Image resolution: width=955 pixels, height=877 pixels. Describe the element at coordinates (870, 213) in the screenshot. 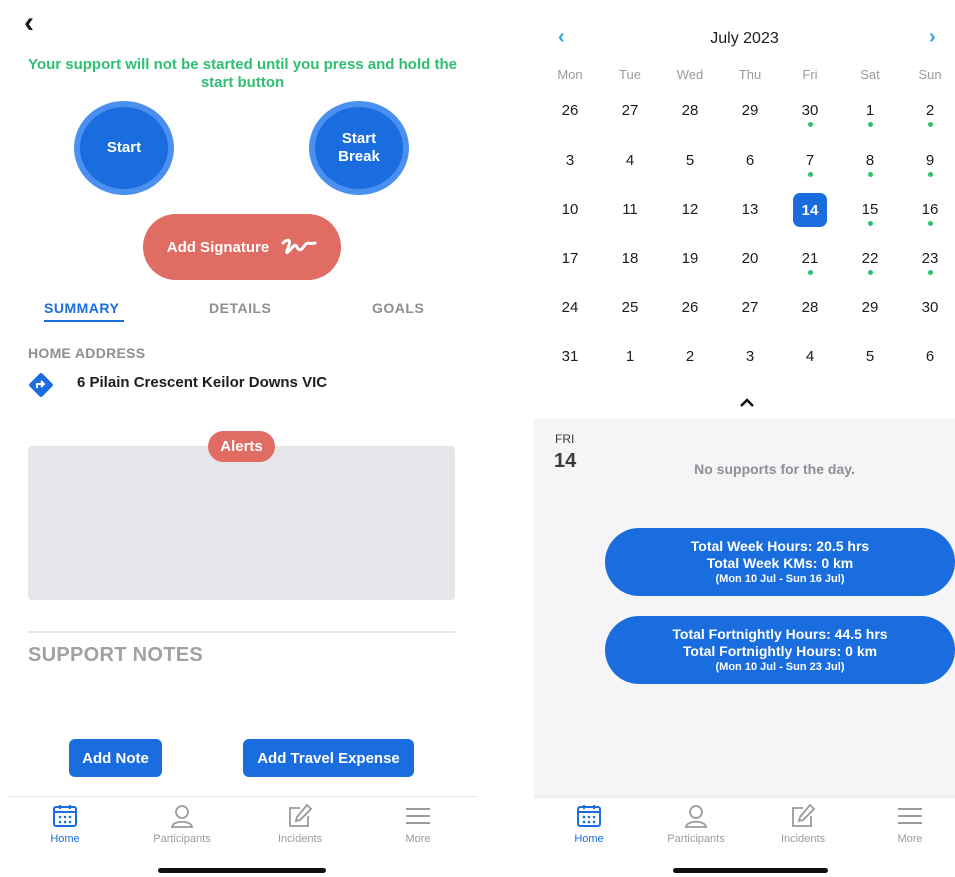

I see `calendar-day: 15` at that location.